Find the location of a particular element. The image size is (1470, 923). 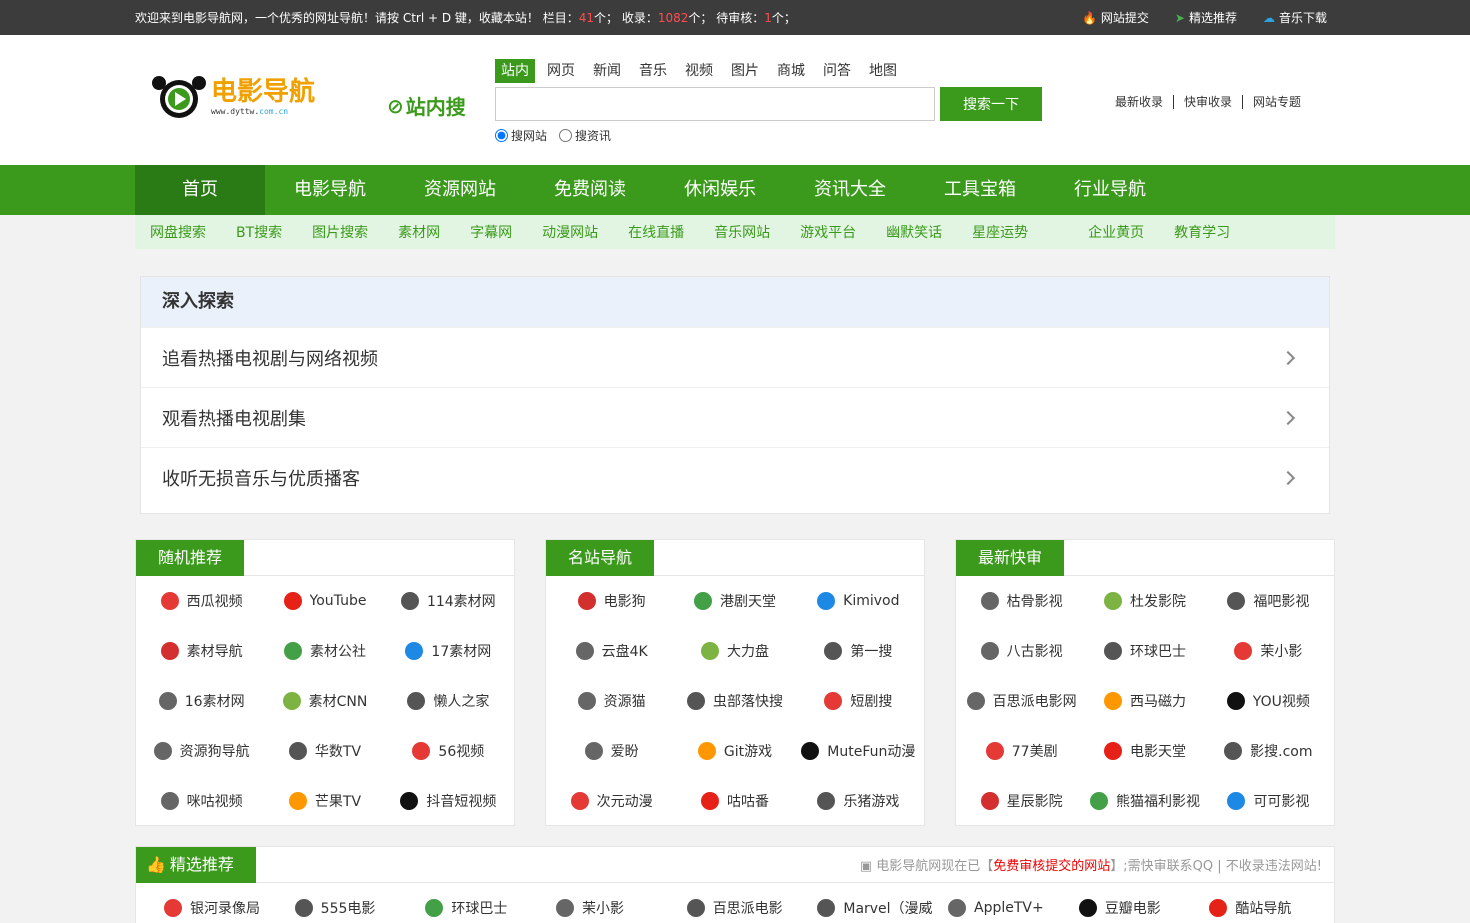

site-link: 抖音短视频 is located at coordinates (448, 801).